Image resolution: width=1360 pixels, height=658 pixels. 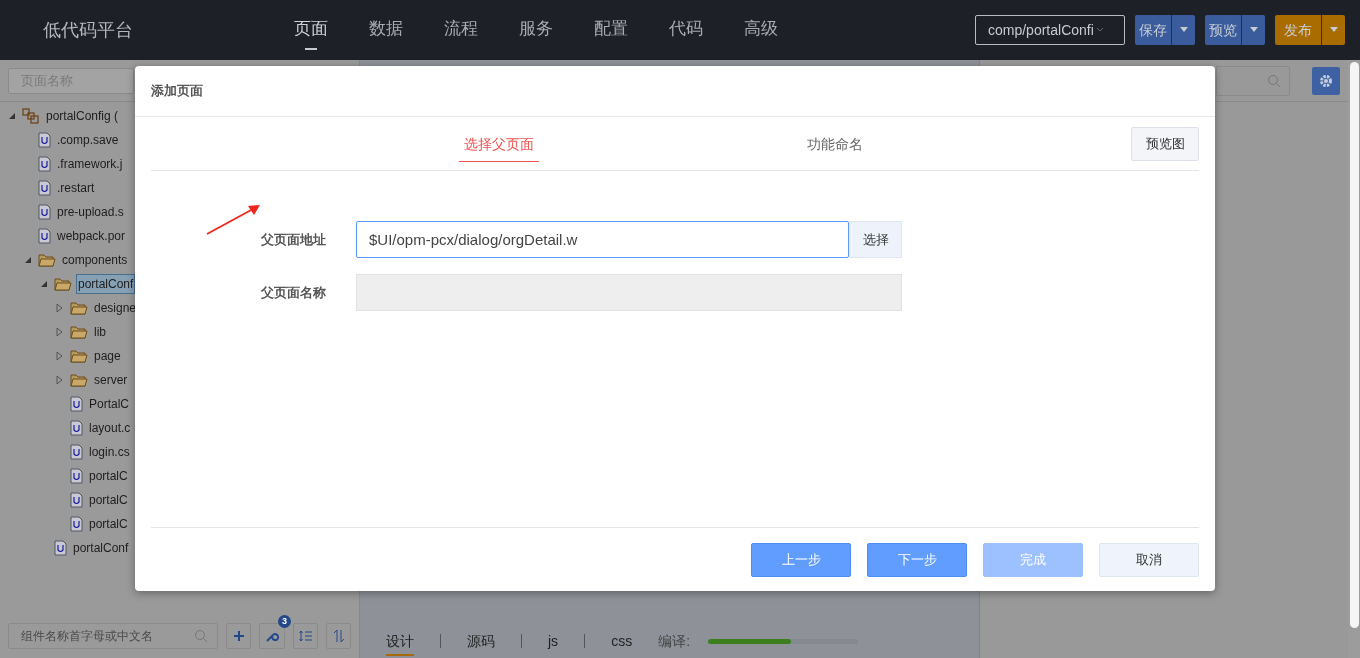 What do you see at coordinates (293, 239) in the screenshot?
I see `field-label: 父页面地址` at bounding box center [293, 239].